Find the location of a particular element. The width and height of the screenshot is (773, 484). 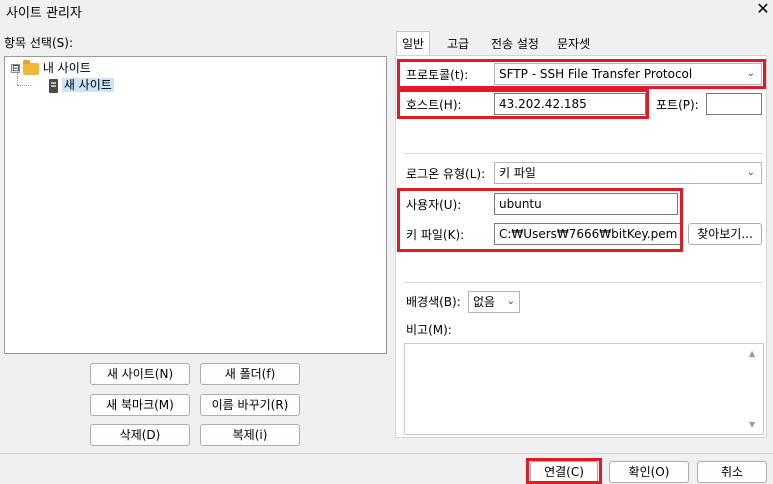

host-input: 43.202.42.185 is located at coordinates (570, 104).